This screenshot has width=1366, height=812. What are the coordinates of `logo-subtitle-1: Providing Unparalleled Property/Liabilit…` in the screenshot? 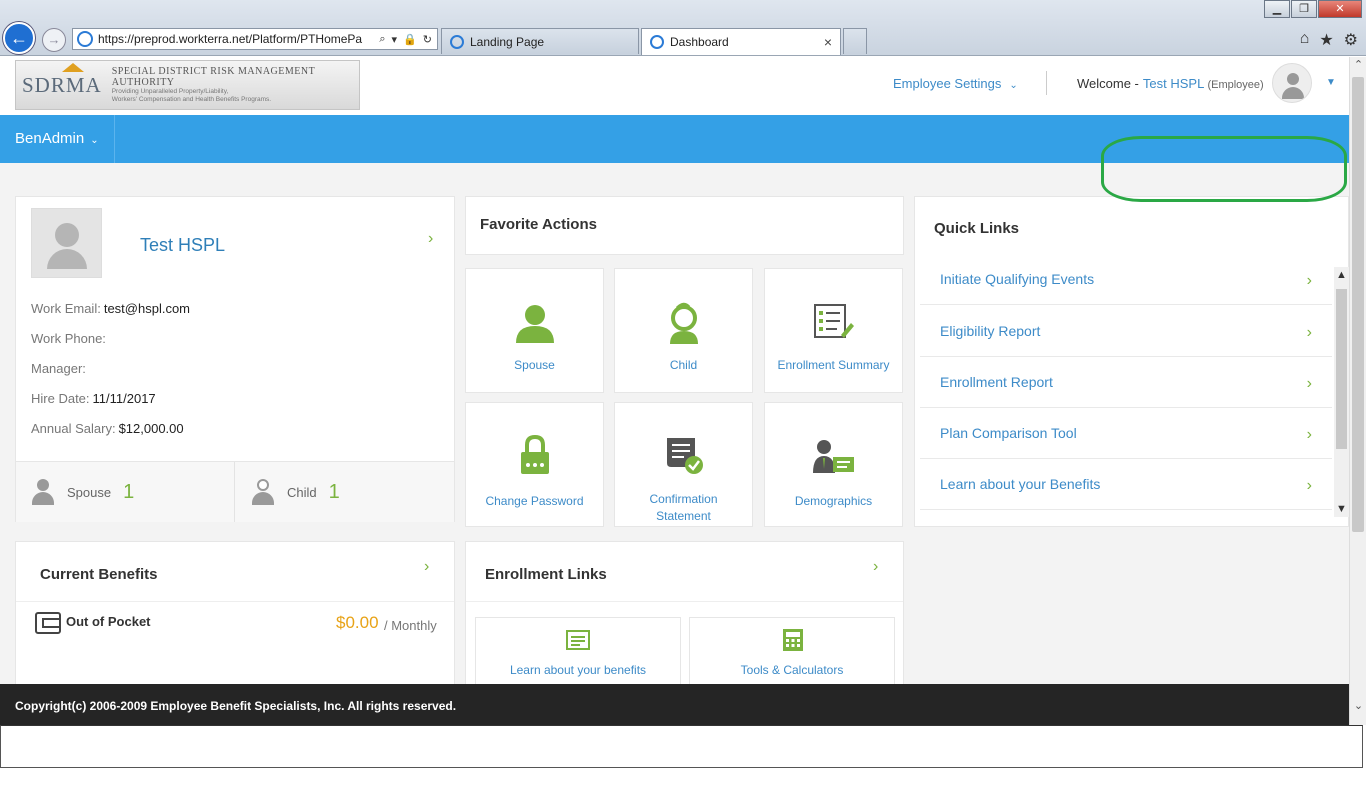 It's located at (170, 91).